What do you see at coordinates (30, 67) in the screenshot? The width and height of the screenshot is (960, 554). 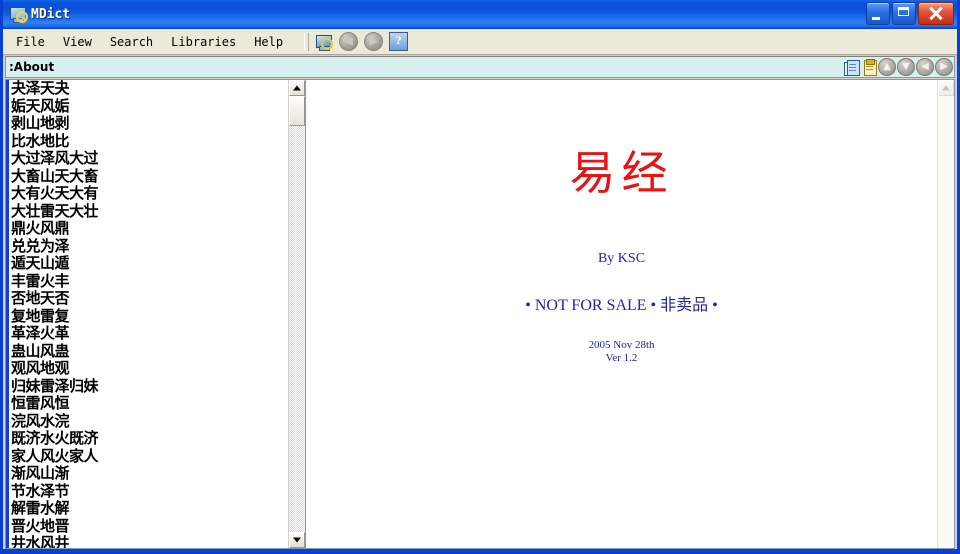 I see `address-input: :About` at bounding box center [30, 67].